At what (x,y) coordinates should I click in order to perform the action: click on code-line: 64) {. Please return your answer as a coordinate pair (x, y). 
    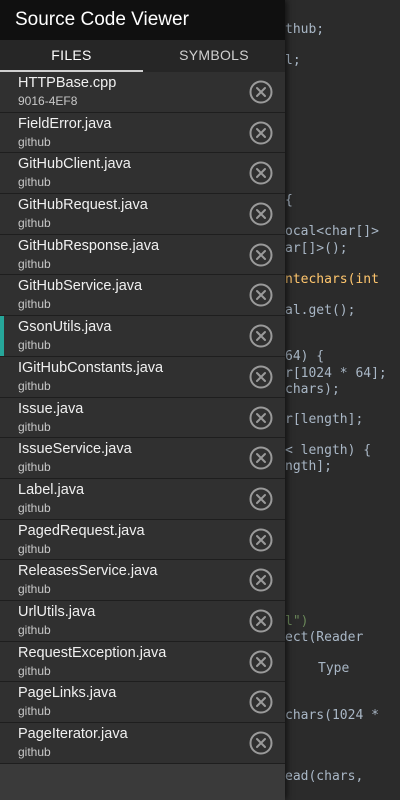
    Looking at the image, I should click on (305, 356).